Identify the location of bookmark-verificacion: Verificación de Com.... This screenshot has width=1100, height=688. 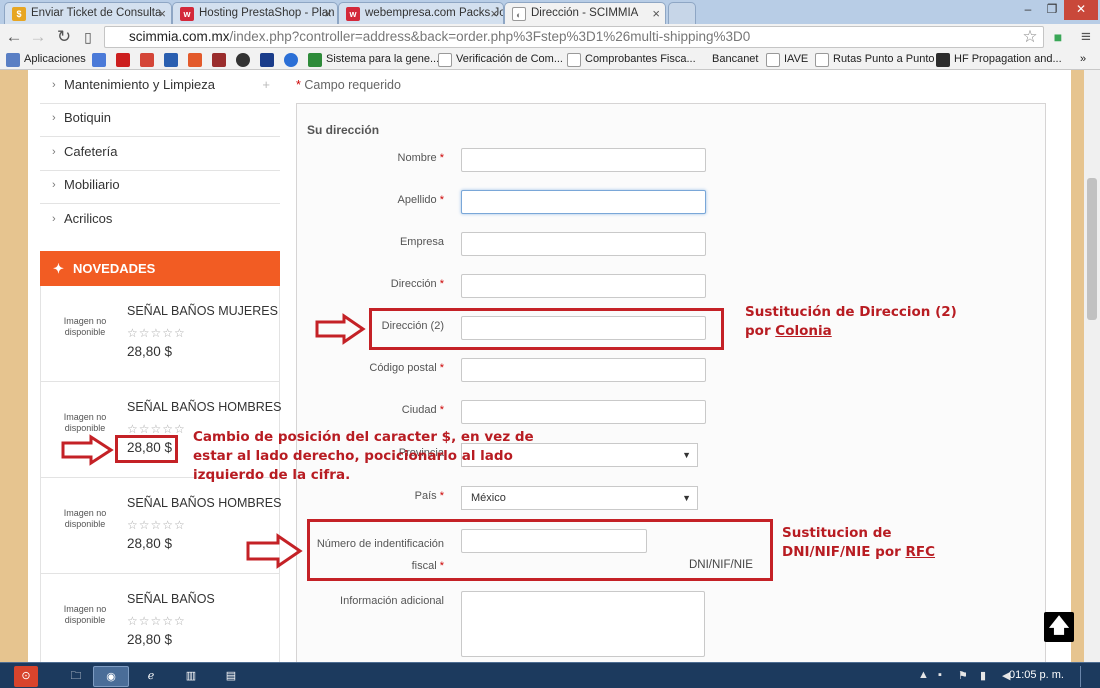
(509, 59).